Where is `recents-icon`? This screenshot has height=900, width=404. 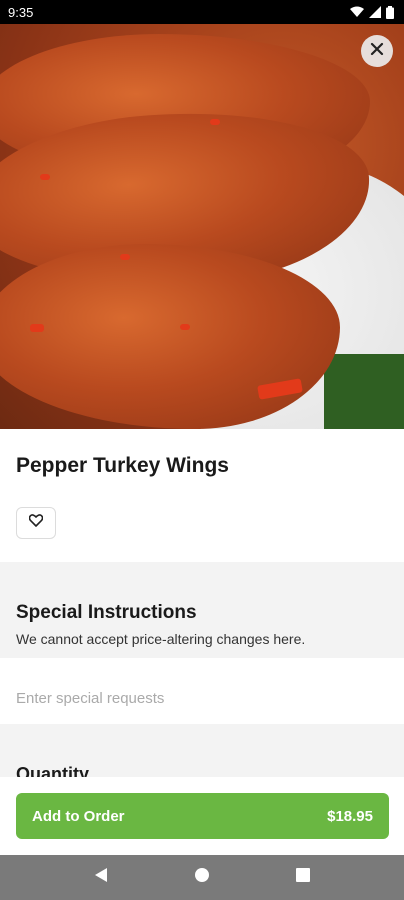 recents-icon is located at coordinates (303, 877).